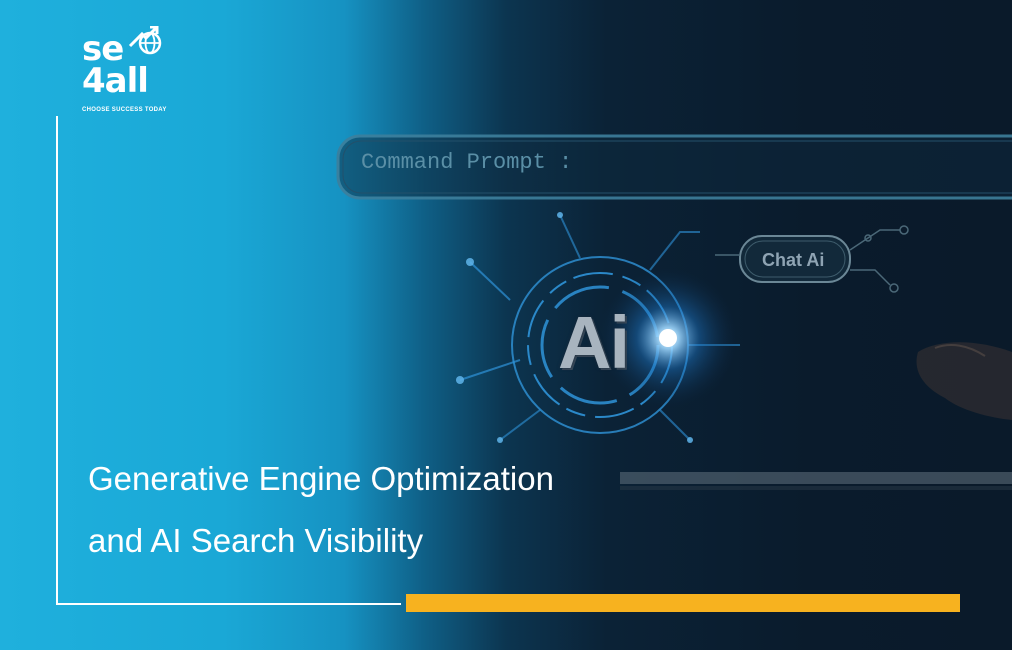 The height and width of the screenshot is (650, 1012). I want to click on headline-line-2: and AI Search Visibility, so click(256, 540).